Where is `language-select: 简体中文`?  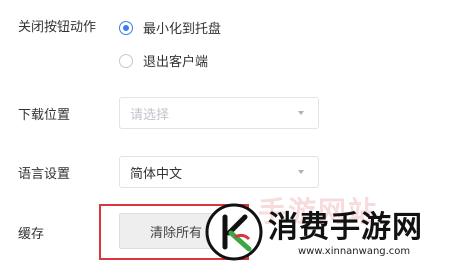
language-select: 简体中文 is located at coordinates (219, 172).